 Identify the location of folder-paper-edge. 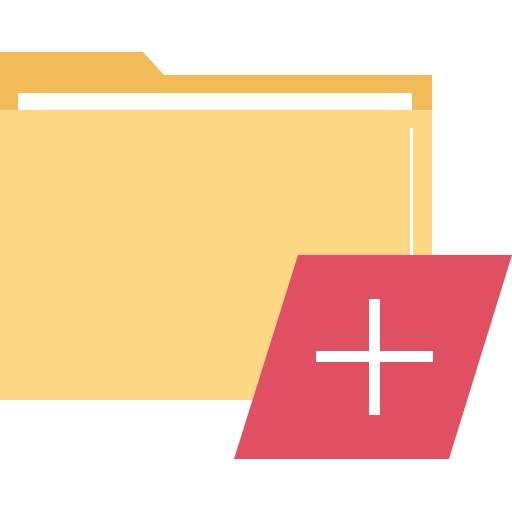
(411, 193).